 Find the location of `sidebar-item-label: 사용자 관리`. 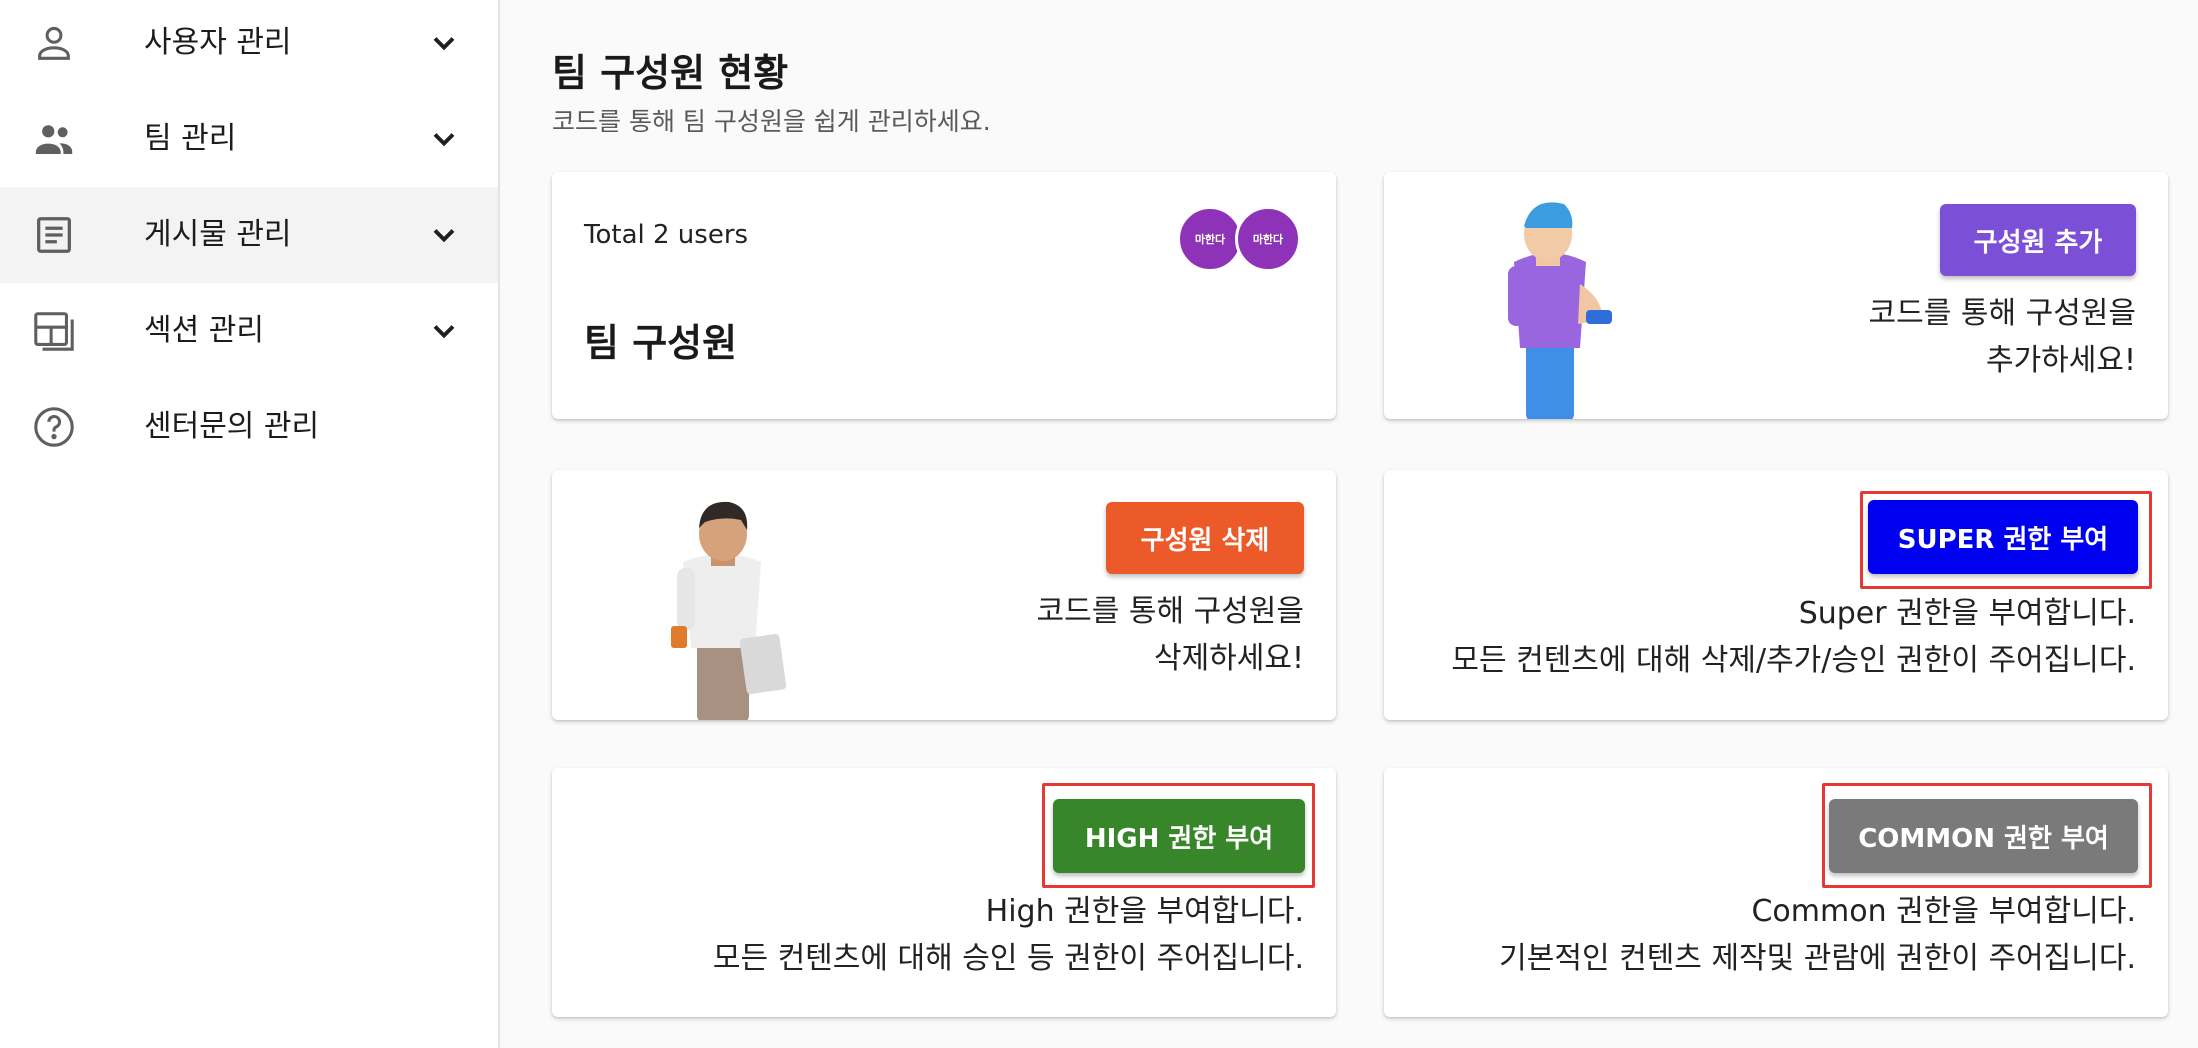

sidebar-item-label: 사용자 관리 is located at coordinates (218, 42).